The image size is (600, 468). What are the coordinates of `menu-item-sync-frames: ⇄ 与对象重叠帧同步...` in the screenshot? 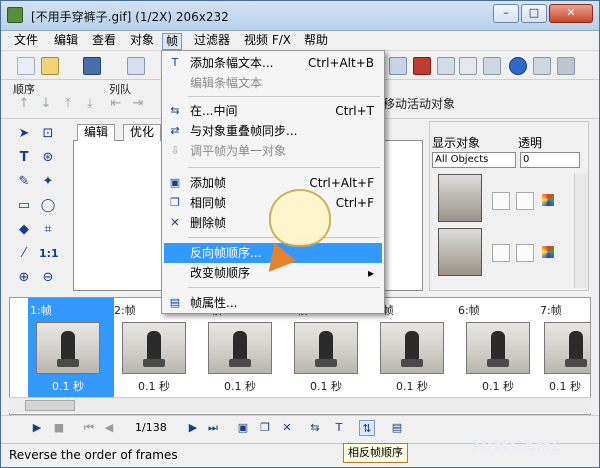 It's located at (273, 131).